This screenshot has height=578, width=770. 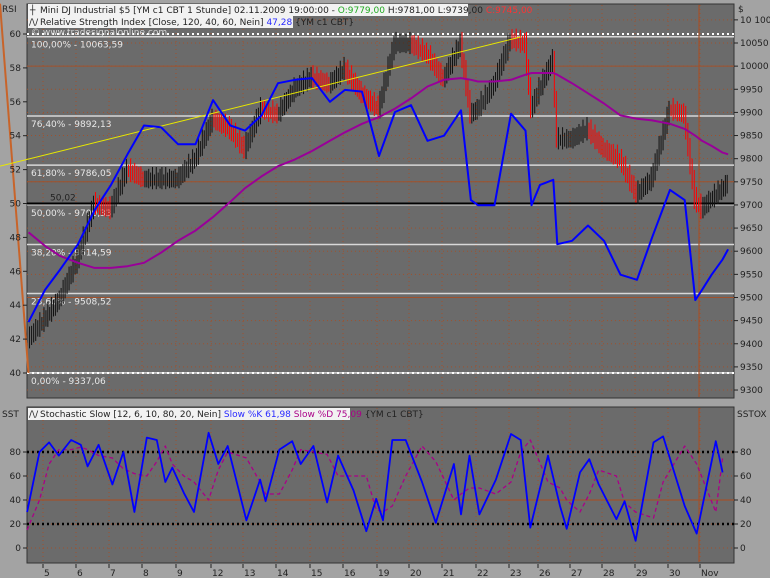 What do you see at coordinates (326, 415) in the screenshot?
I see `stoch-d-value: Slow %D 75,09` at bounding box center [326, 415].